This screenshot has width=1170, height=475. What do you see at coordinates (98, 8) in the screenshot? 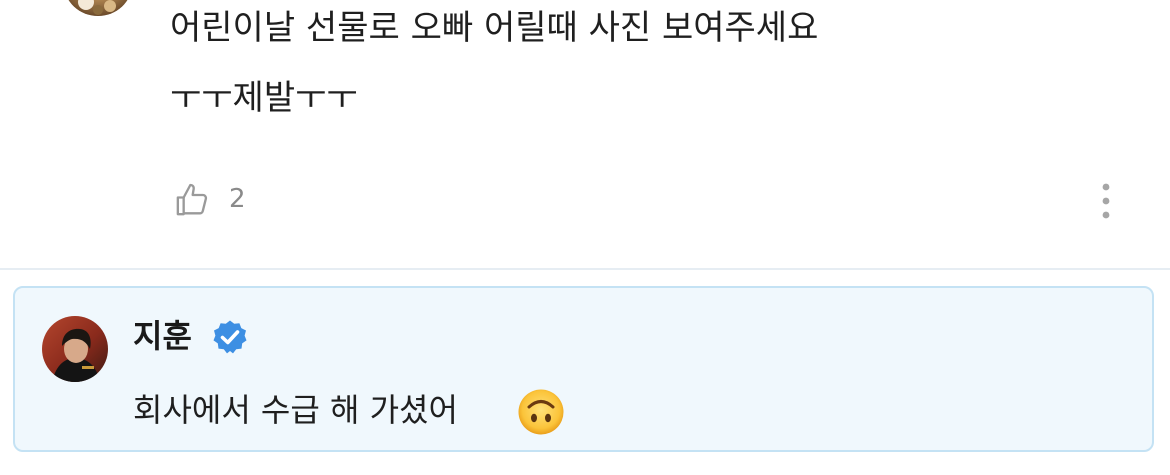
I see `commenter-avatar` at bounding box center [98, 8].